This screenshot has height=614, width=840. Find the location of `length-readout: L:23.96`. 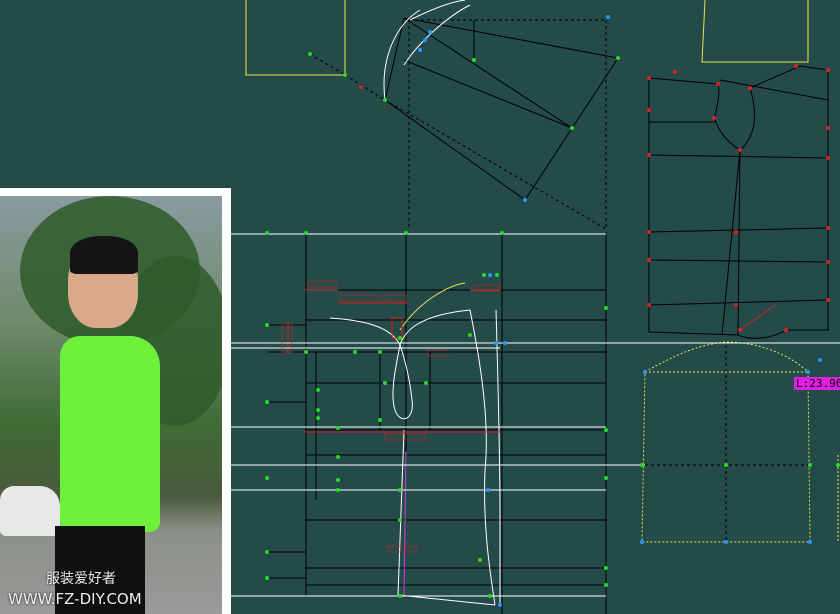

length-readout: L:23.96 is located at coordinates (817, 383).